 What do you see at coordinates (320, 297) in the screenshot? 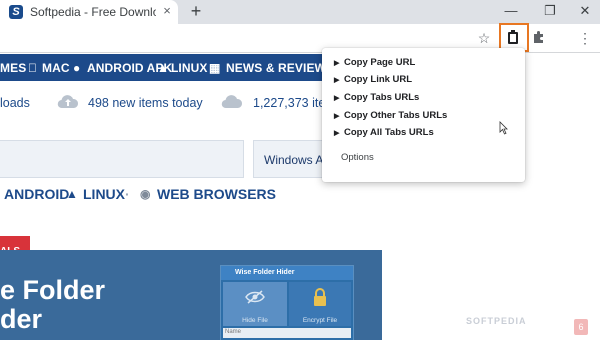
I see `lock-icon` at bounding box center [320, 297].